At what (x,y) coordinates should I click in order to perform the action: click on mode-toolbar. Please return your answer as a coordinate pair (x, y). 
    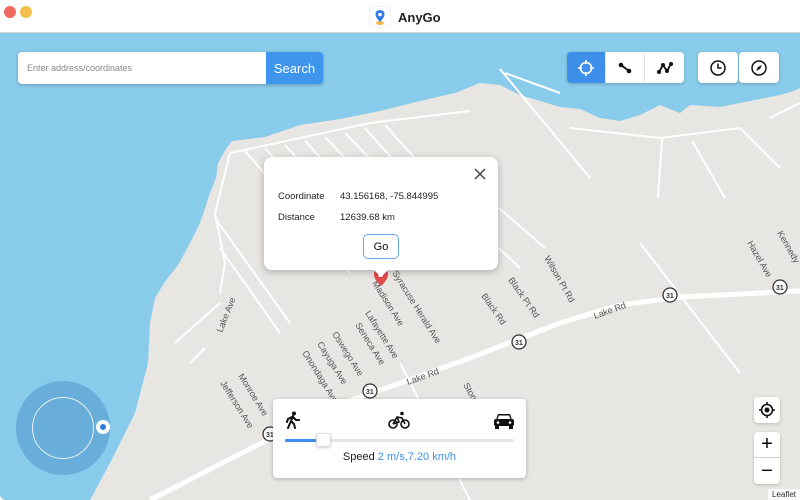
    Looking at the image, I should click on (625, 67).